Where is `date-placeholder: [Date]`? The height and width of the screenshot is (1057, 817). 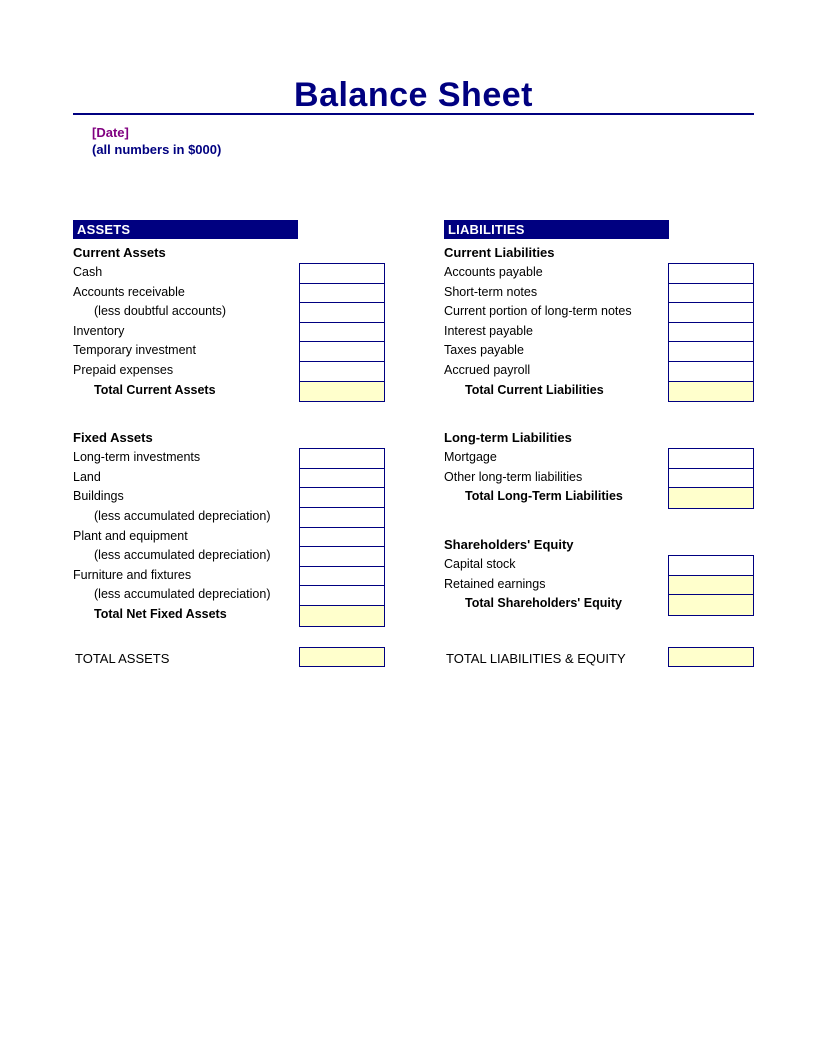
date-placeholder: [Date] is located at coordinates (110, 132).